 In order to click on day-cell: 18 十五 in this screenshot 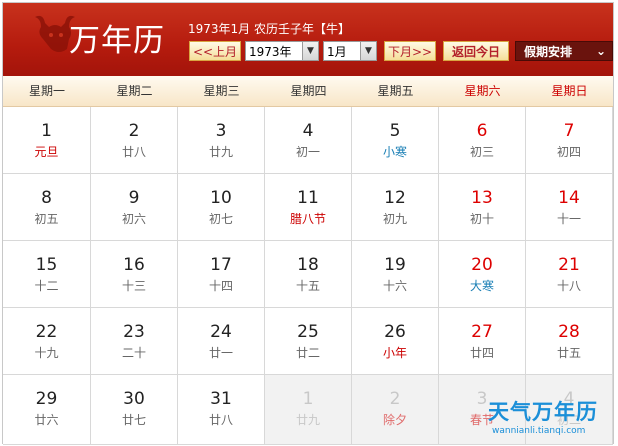, I will do `click(308, 274)`.